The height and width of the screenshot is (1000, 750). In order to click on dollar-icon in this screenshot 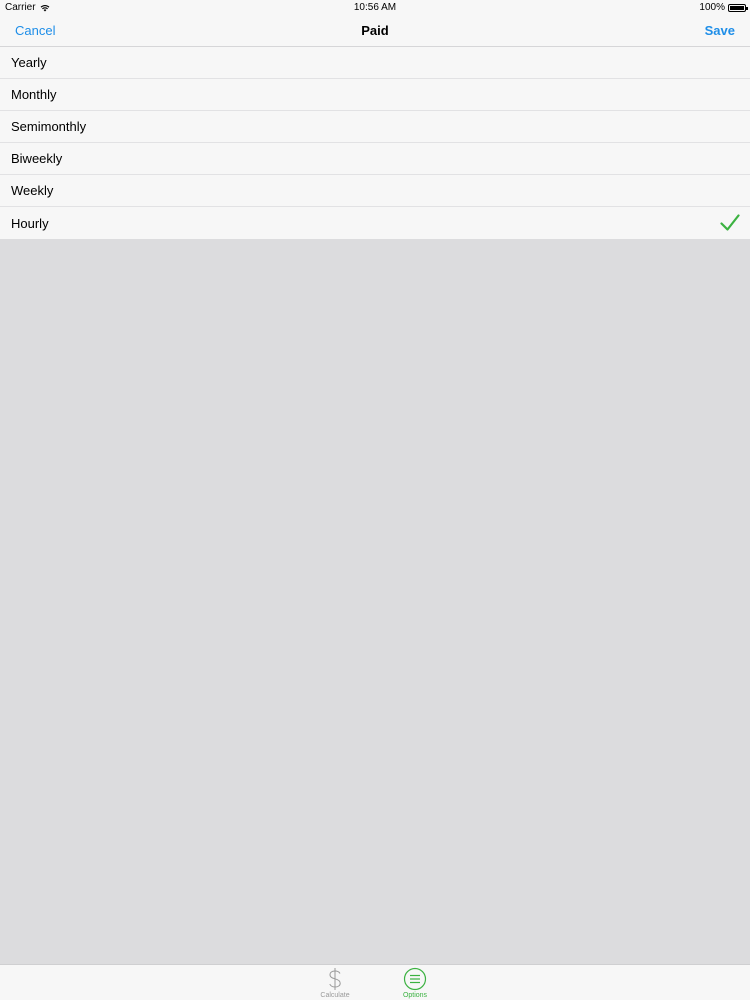, I will do `click(335, 979)`.